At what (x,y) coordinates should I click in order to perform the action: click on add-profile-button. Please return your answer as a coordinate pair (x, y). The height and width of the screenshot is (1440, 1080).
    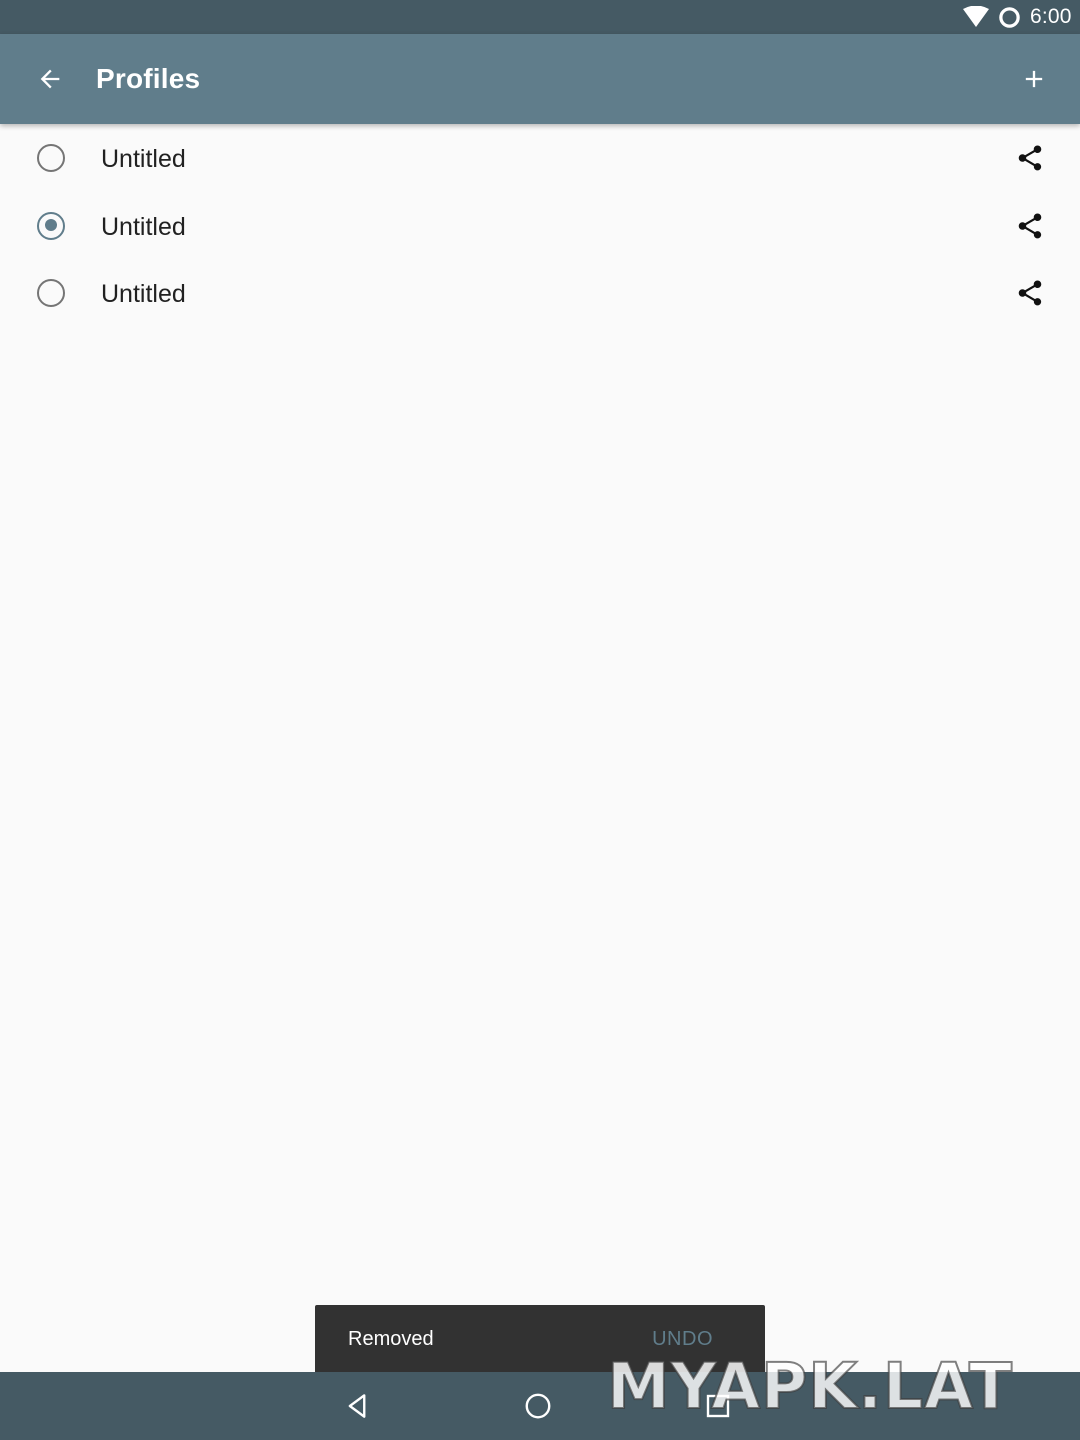
    Looking at the image, I should click on (1034, 79).